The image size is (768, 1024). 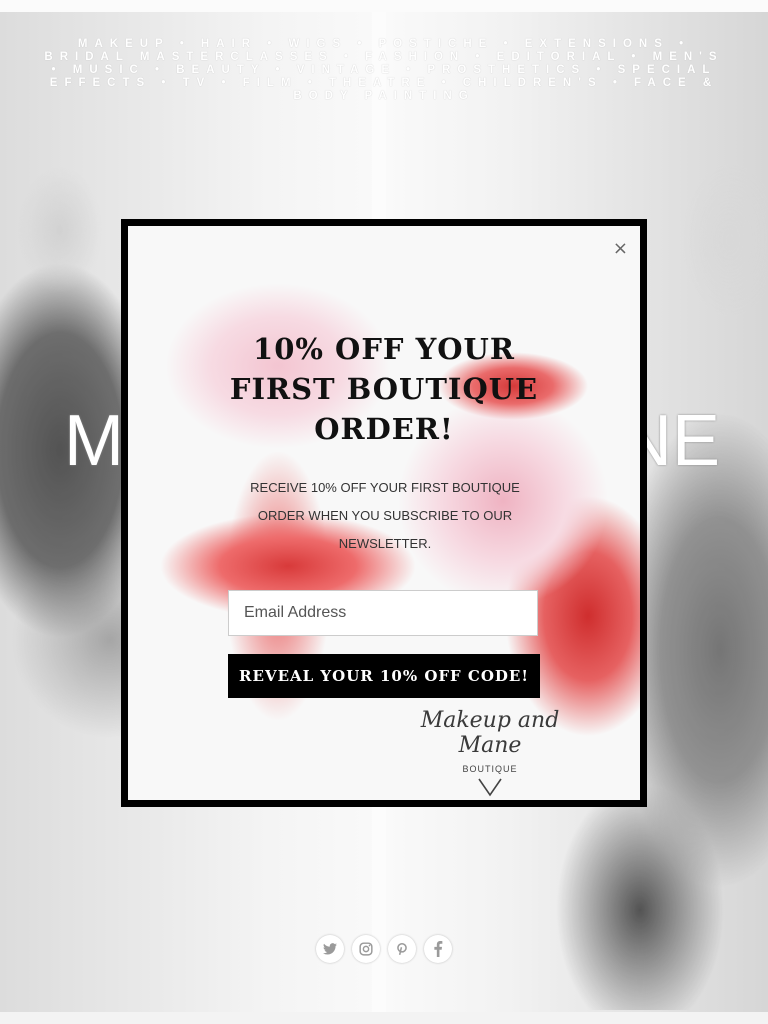 What do you see at coordinates (383, 613) in the screenshot?
I see `email-field` at bounding box center [383, 613].